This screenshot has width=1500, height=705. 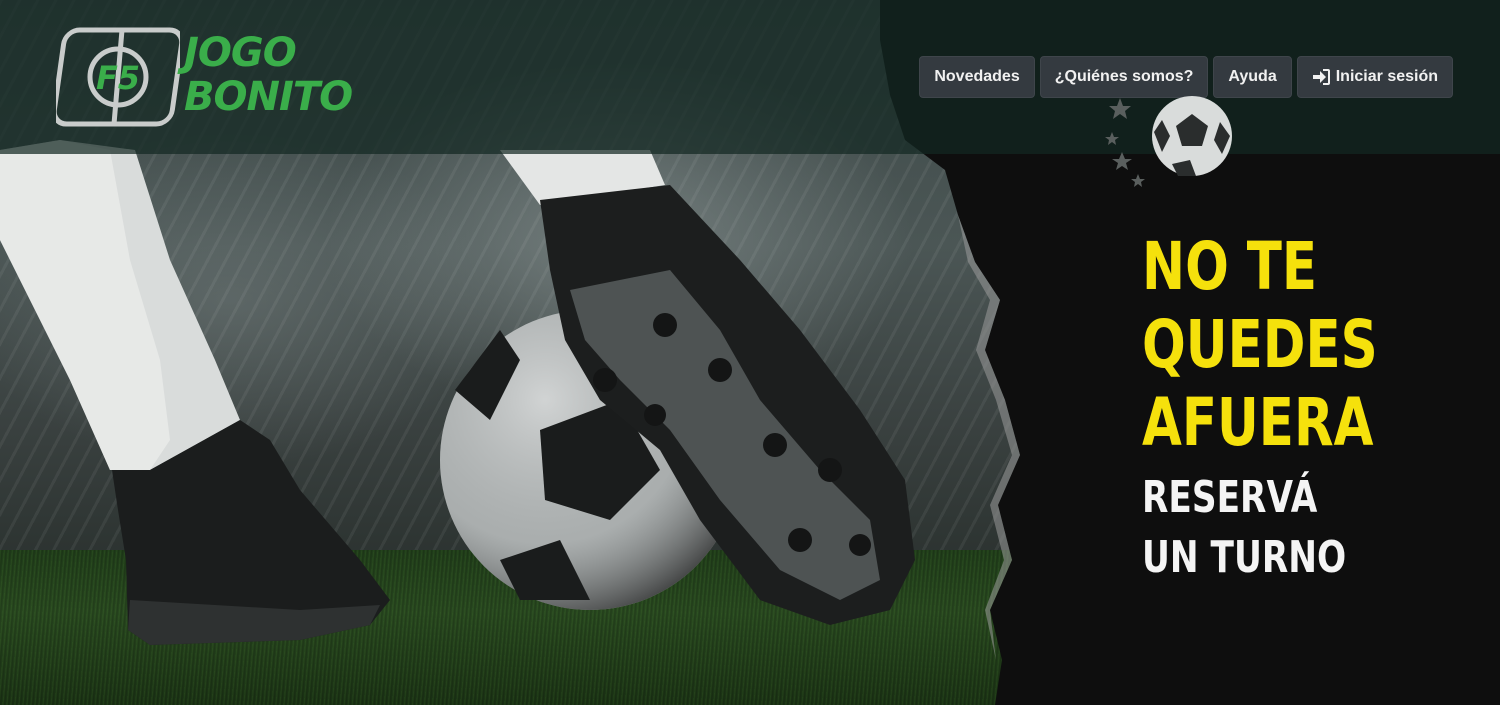 I want to click on nav-login-button: Iniciar sesión, so click(x=1374, y=77).